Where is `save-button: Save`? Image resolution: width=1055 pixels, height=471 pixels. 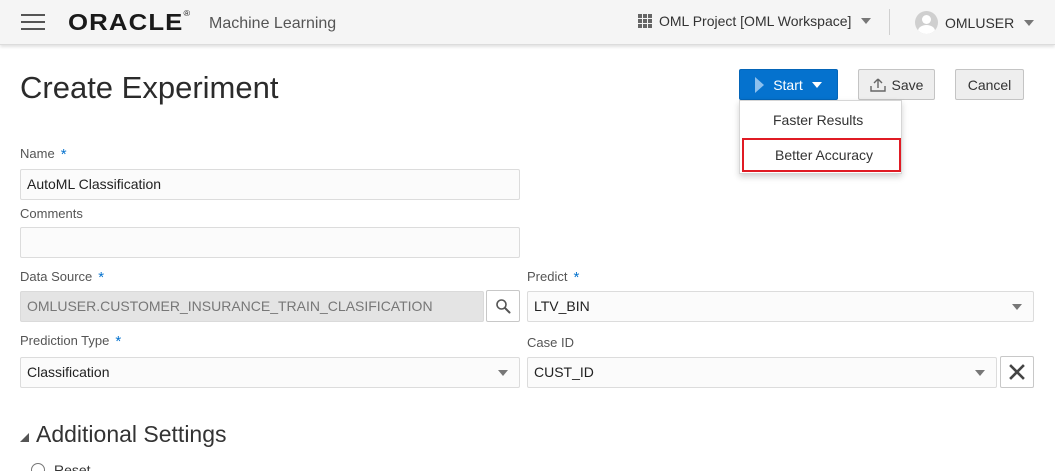 save-button: Save is located at coordinates (896, 84).